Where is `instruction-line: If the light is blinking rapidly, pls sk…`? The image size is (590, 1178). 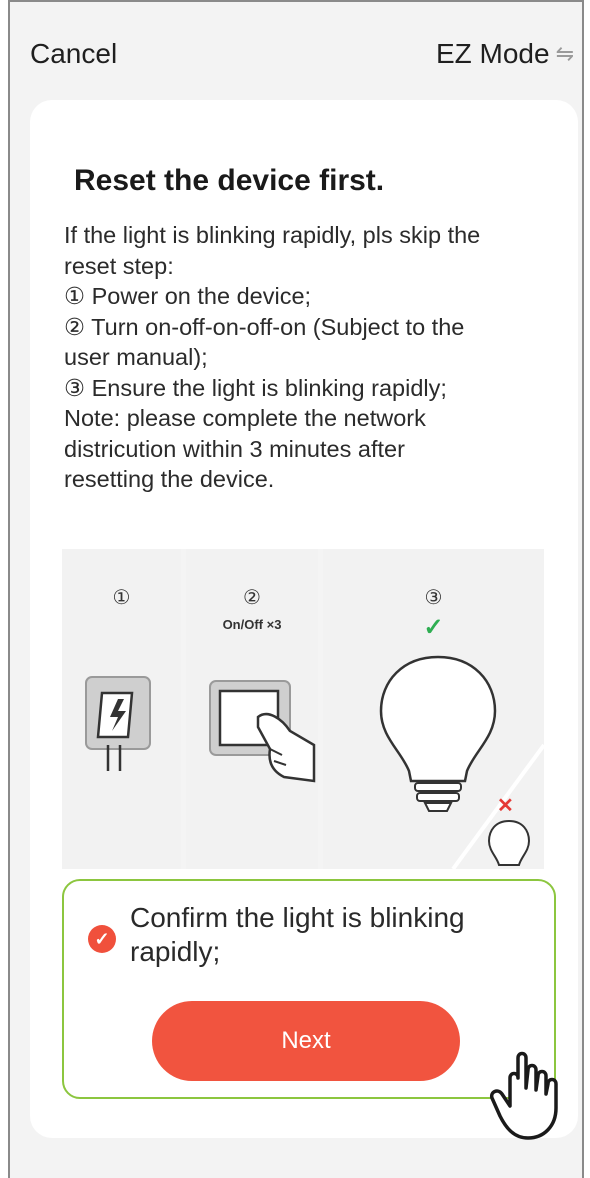
instruction-line: If the light is blinking rapidly, pls sk… is located at coordinates (272, 235).